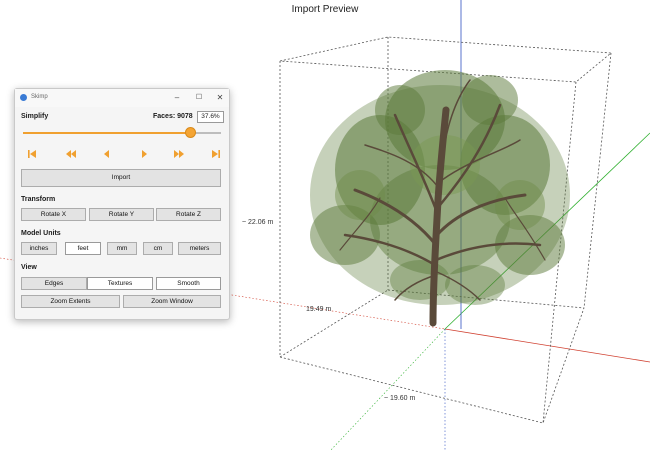 Image resolution: width=650 pixels, height=451 pixels. What do you see at coordinates (38, 199) in the screenshot?
I see `transform-label: Transform` at bounding box center [38, 199].